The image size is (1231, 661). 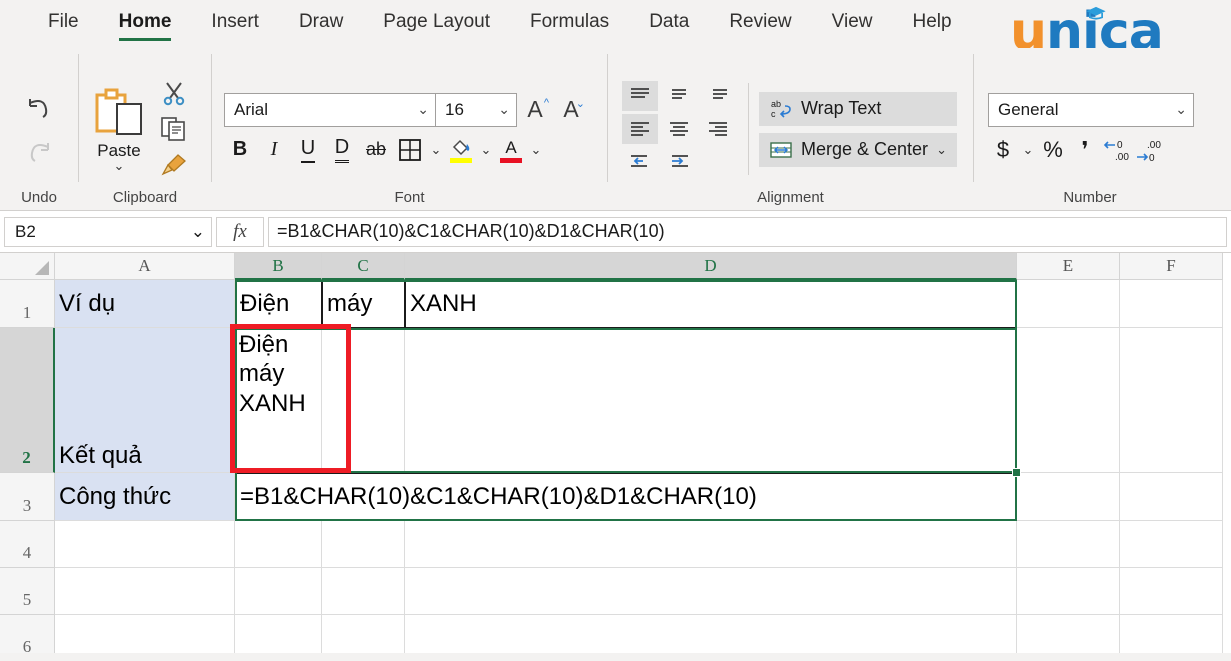 I want to click on cell-F2, so click(x=1171, y=400).